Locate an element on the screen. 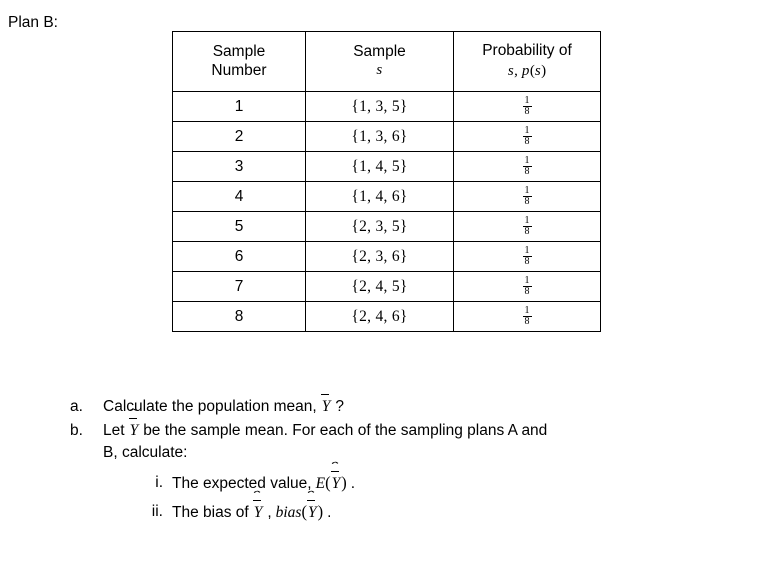  cell-sample-number: 1 is located at coordinates (239, 106).